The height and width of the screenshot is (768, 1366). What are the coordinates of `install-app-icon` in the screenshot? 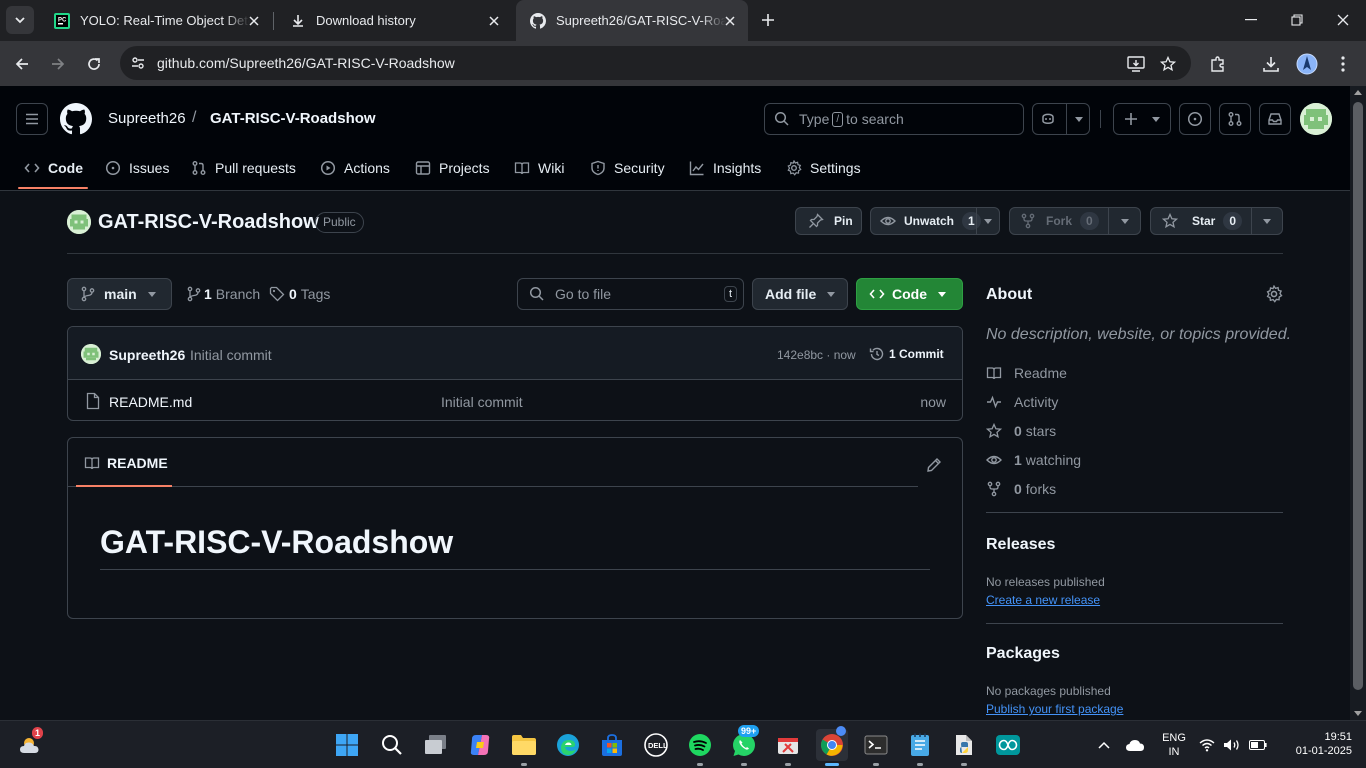 It's located at (1136, 64).